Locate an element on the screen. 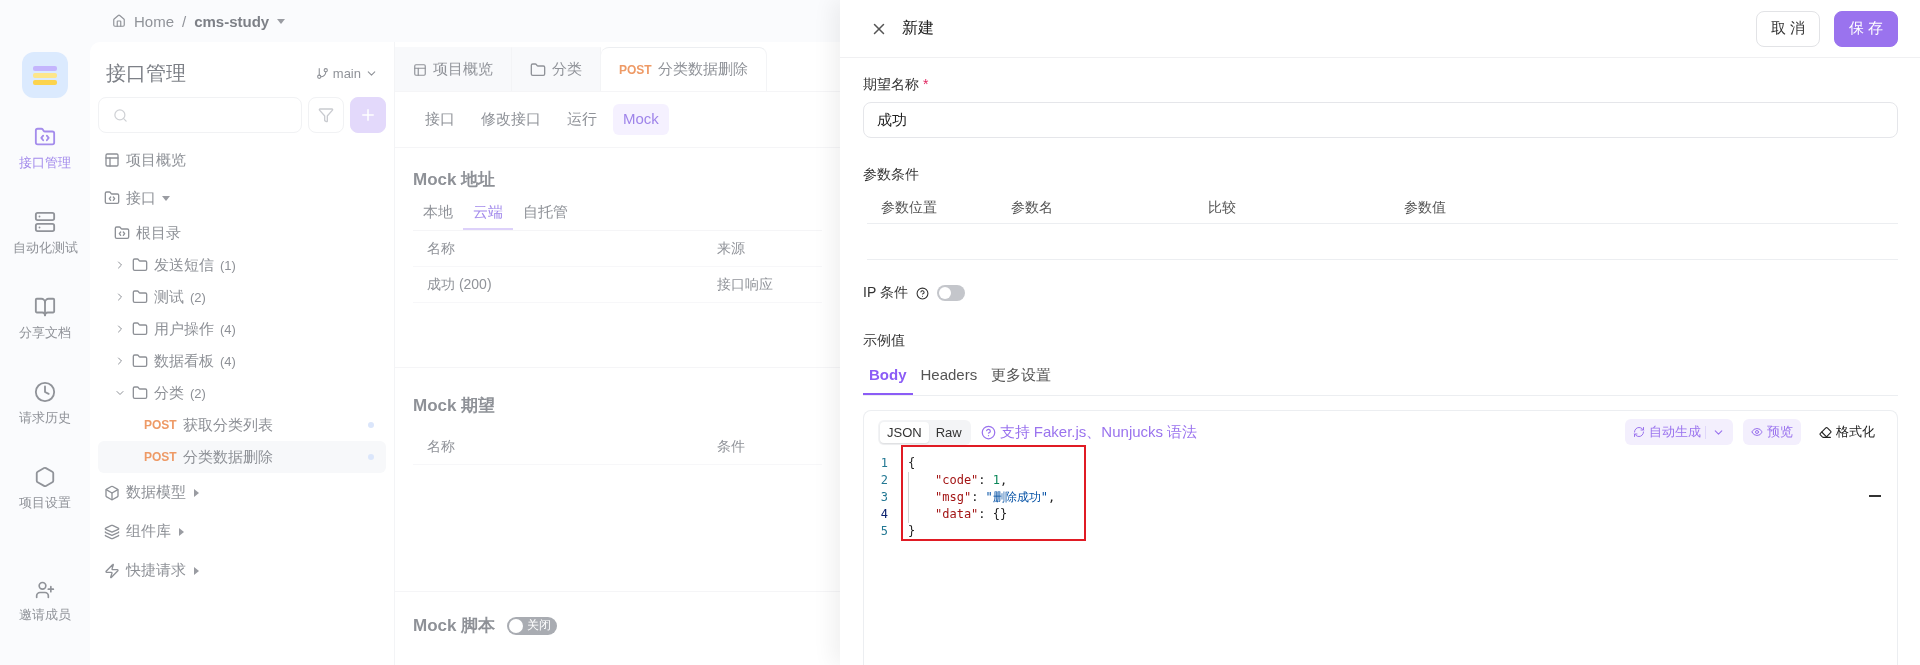  code-line: } is located at coordinates (912, 531).